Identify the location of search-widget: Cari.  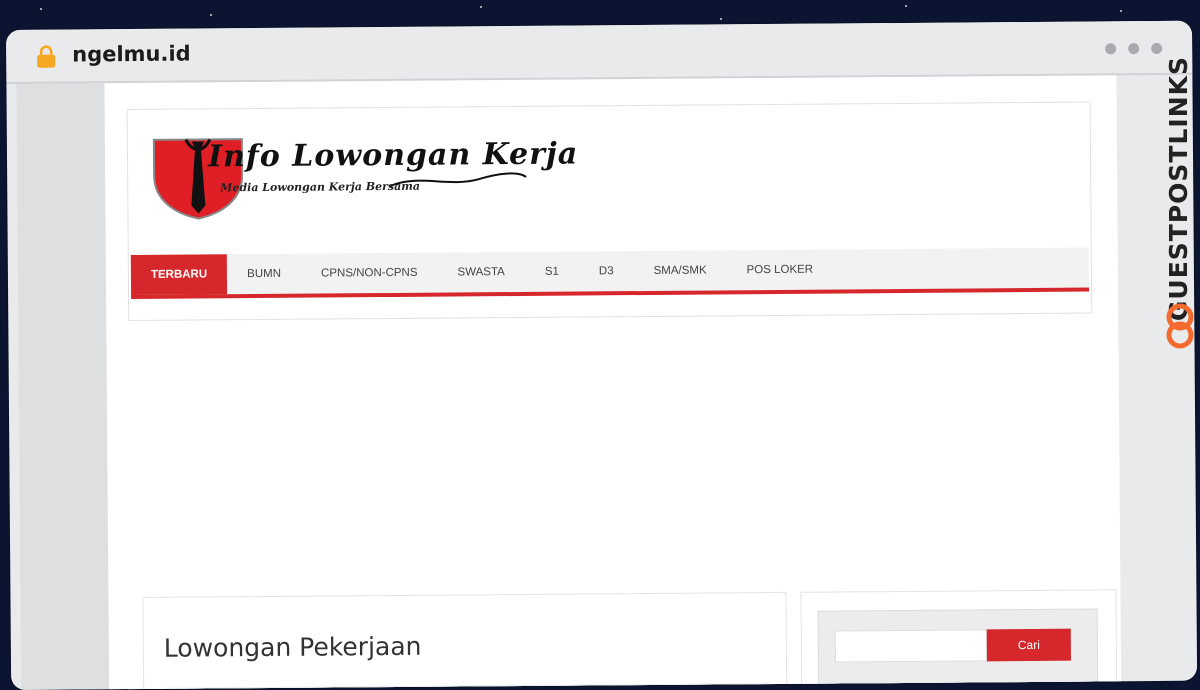
(958, 646).